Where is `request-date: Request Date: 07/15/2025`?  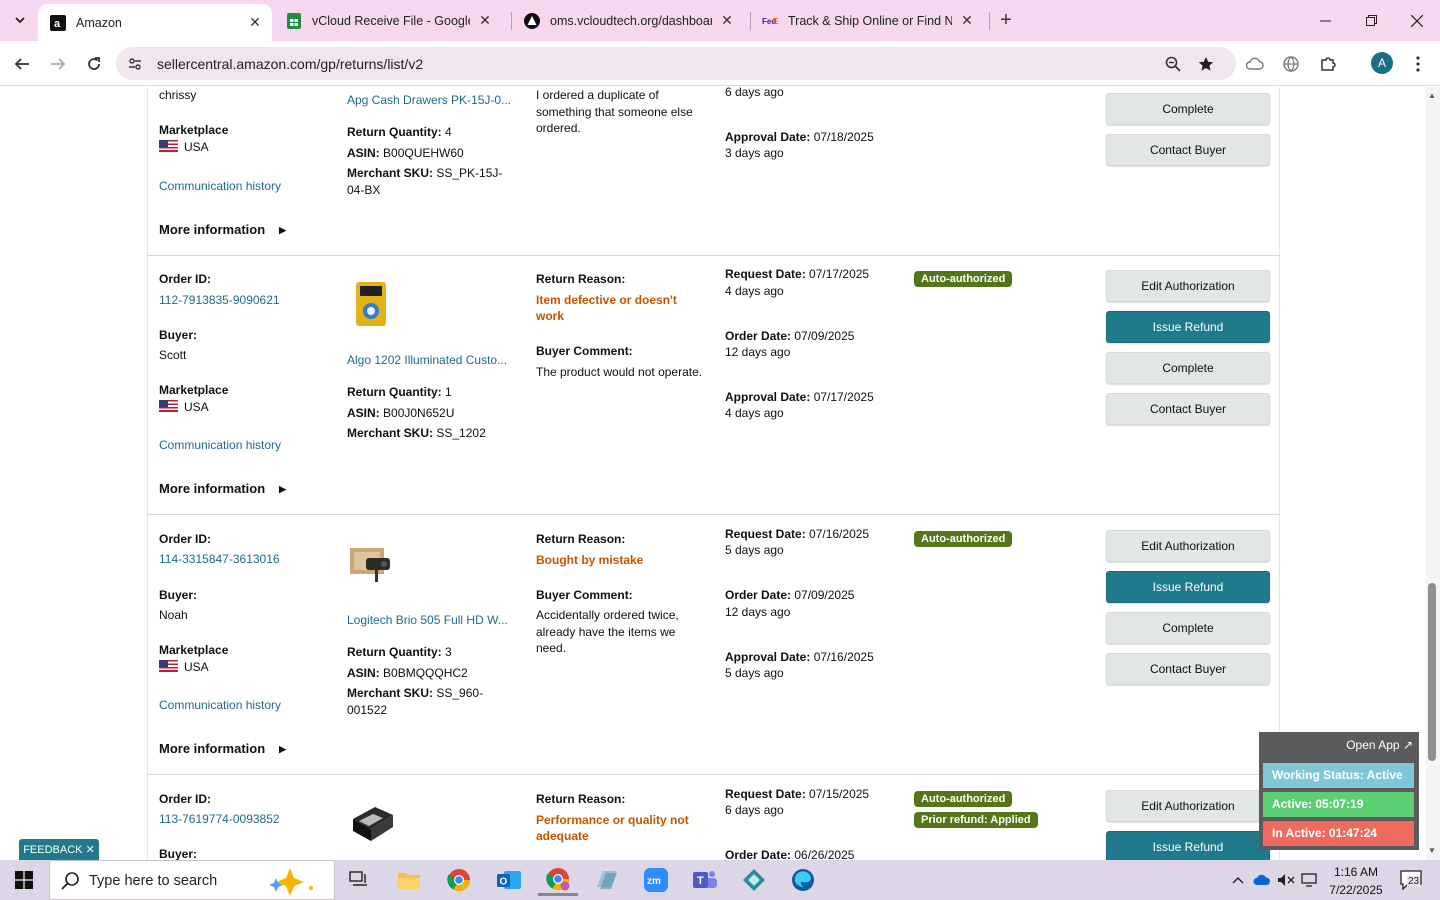
request-date: Request Date: 07/15/2025 is located at coordinates (797, 794).